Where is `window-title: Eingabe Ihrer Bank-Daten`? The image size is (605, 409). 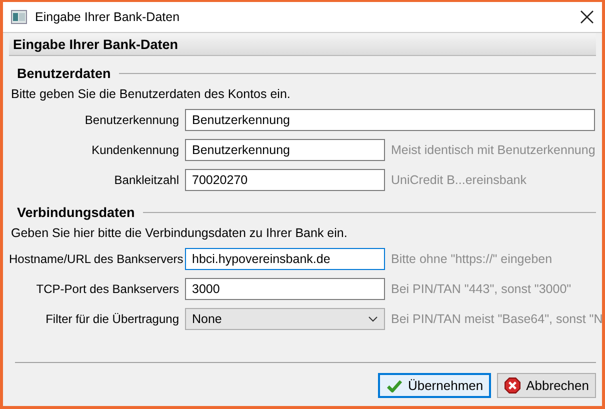 window-title: Eingabe Ihrer Bank-Daten is located at coordinates (108, 17).